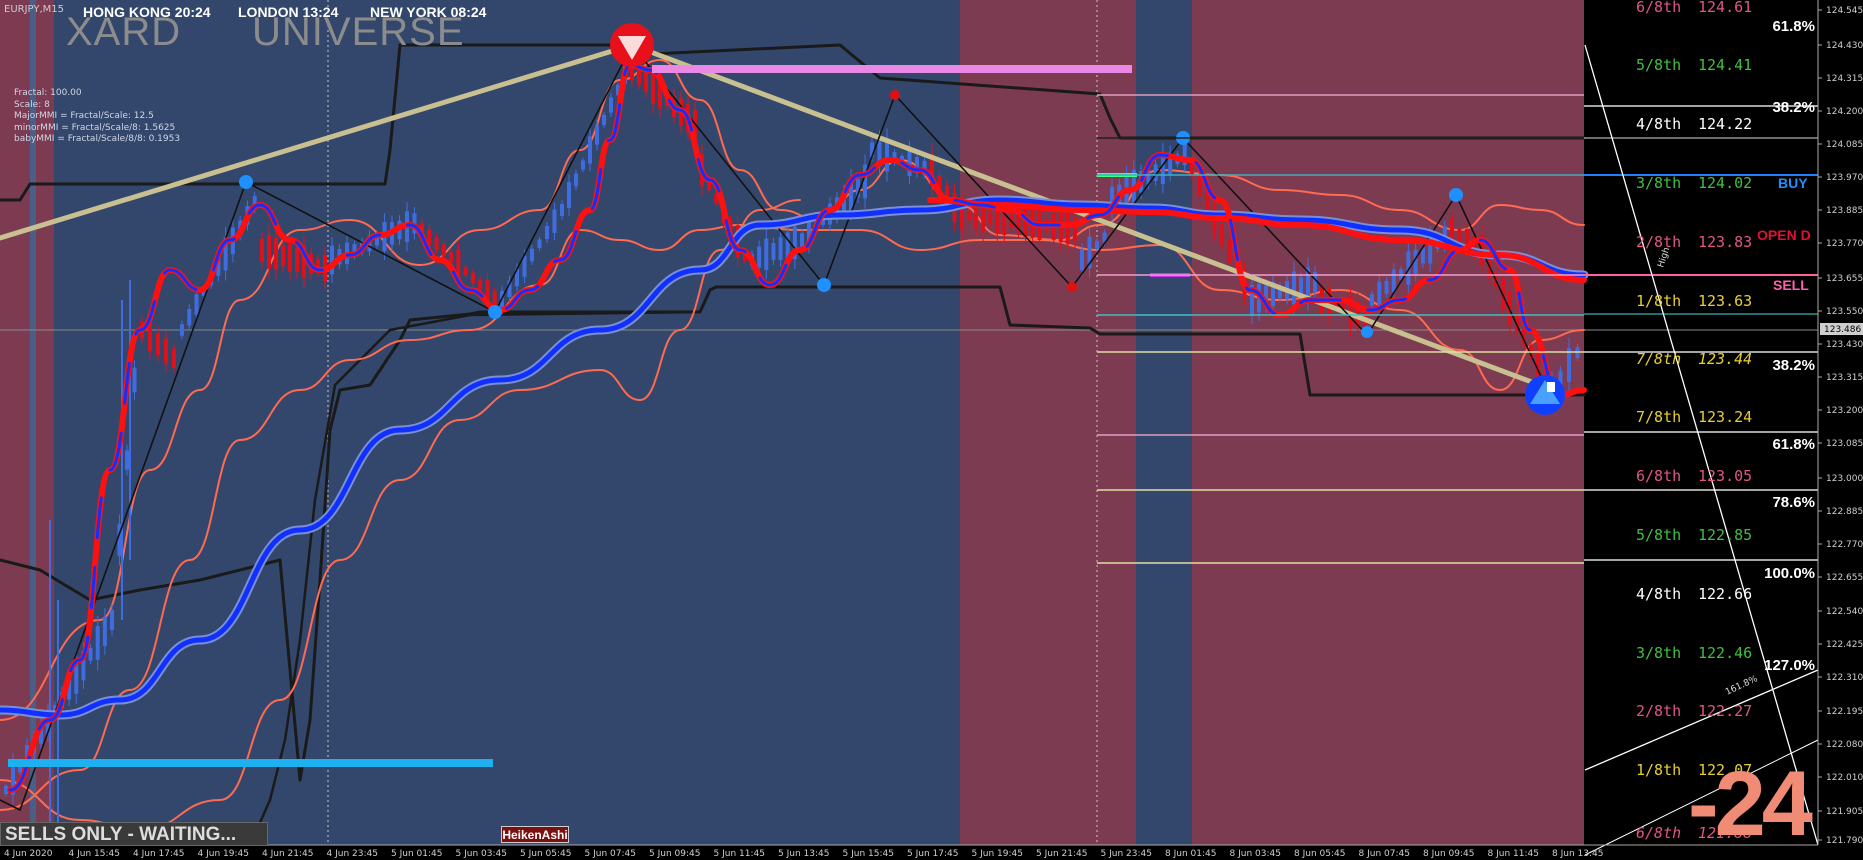  I want to click on time-tick-label: 4 Jun 21:45, so click(287, 854).